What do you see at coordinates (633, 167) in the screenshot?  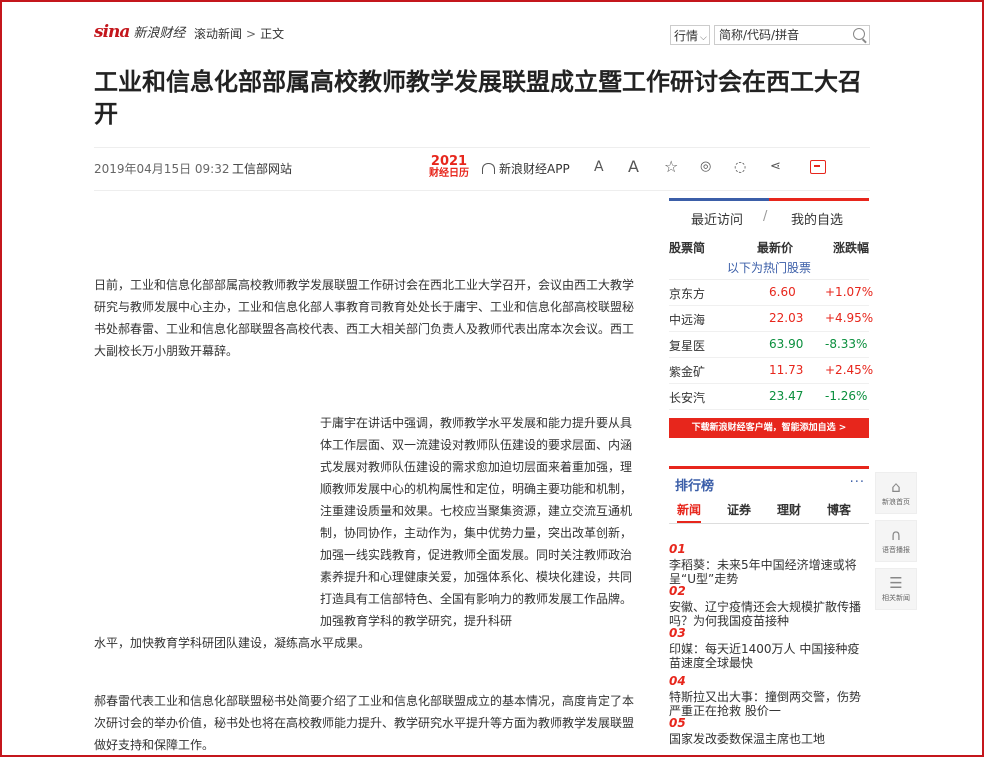 I see `font-increase-icon: A` at bounding box center [633, 167].